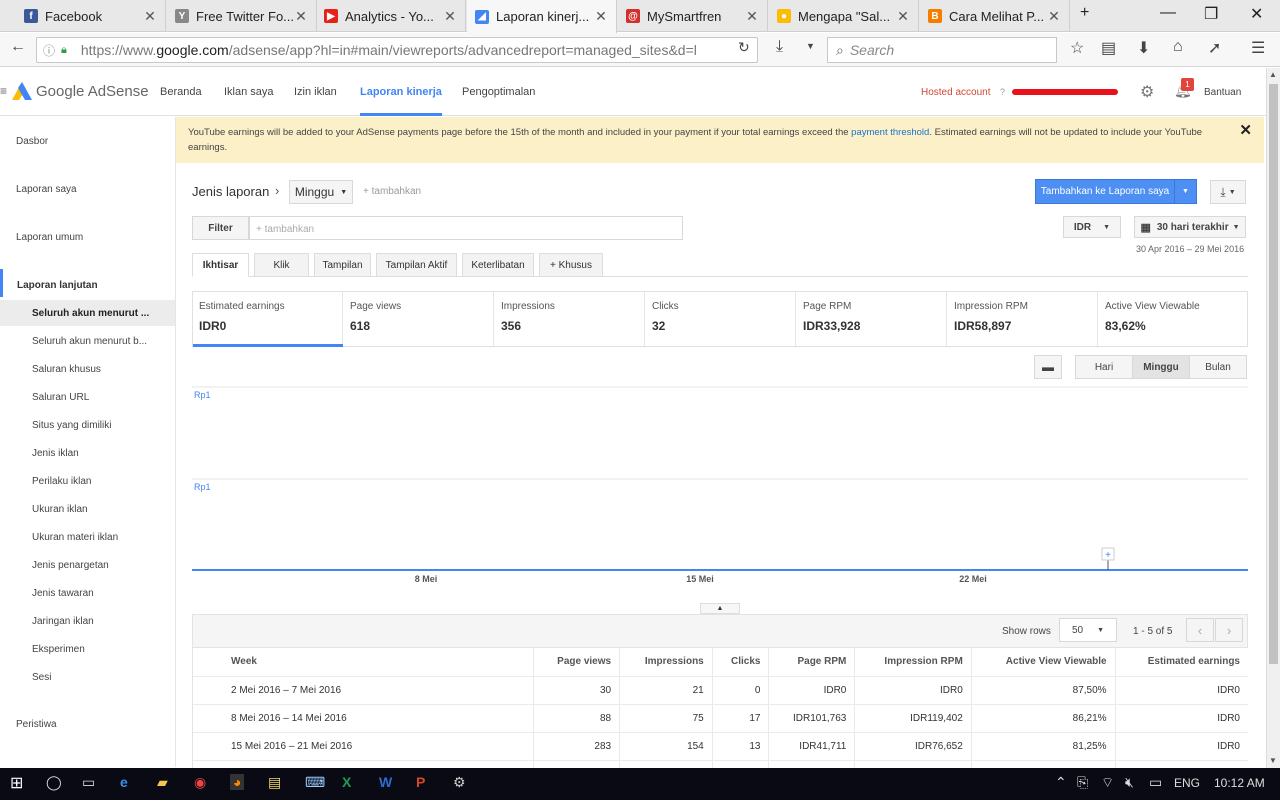 The image size is (1280, 800). Describe the element at coordinates (810, 46) in the screenshot. I see `dropdown-icon: ▼` at that location.